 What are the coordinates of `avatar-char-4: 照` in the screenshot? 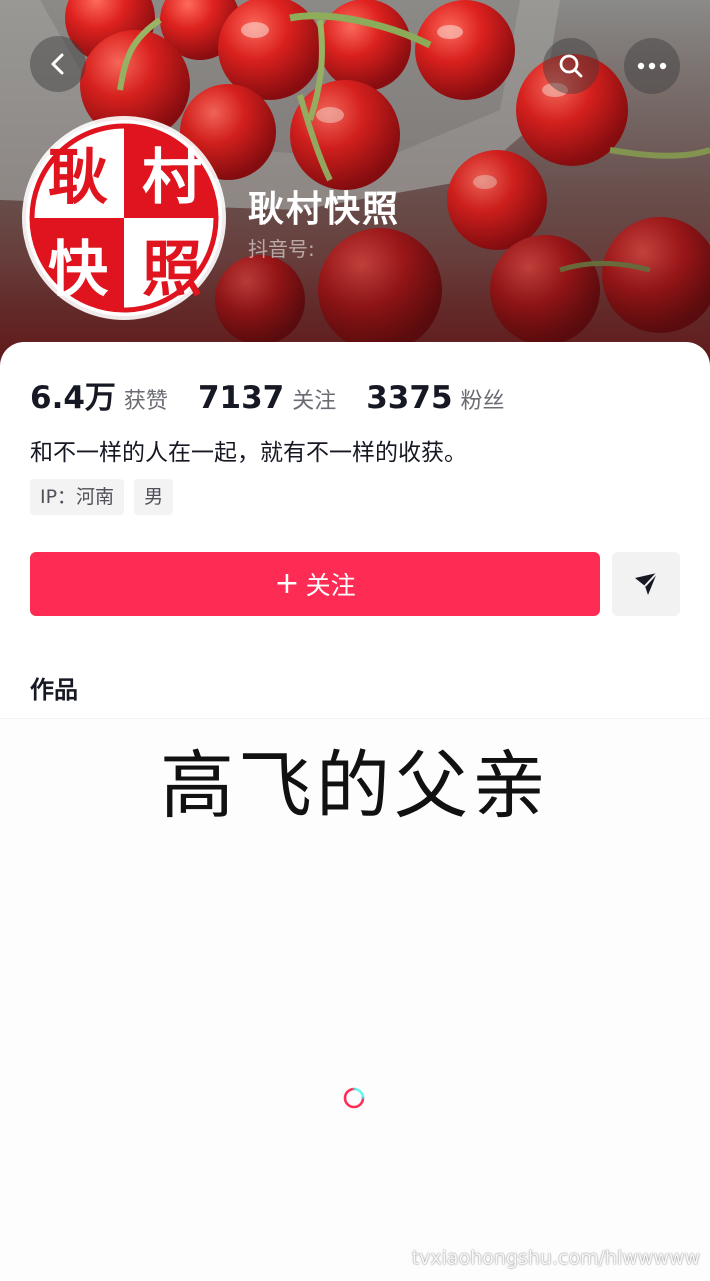 It's located at (172, 270).